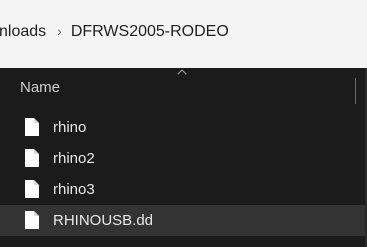  I want to click on file-name-label: rhino2, so click(74, 158).